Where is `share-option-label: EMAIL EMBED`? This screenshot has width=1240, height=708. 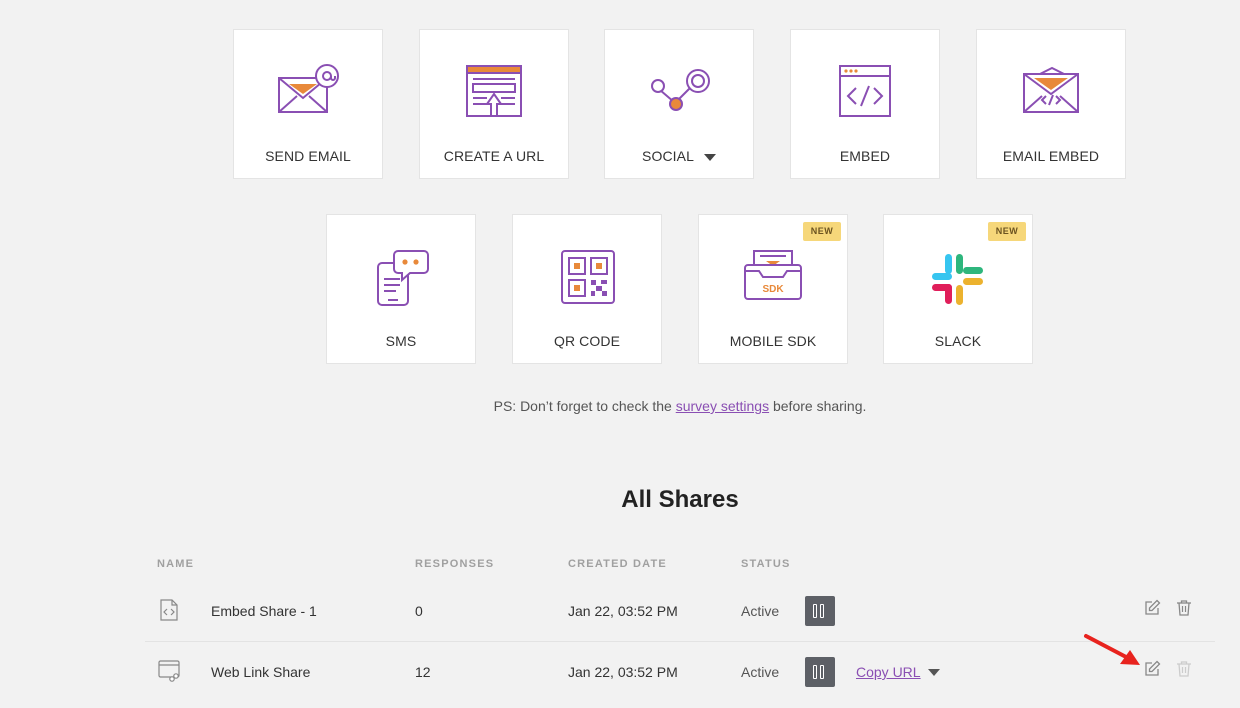 share-option-label: EMAIL EMBED is located at coordinates (1051, 156).